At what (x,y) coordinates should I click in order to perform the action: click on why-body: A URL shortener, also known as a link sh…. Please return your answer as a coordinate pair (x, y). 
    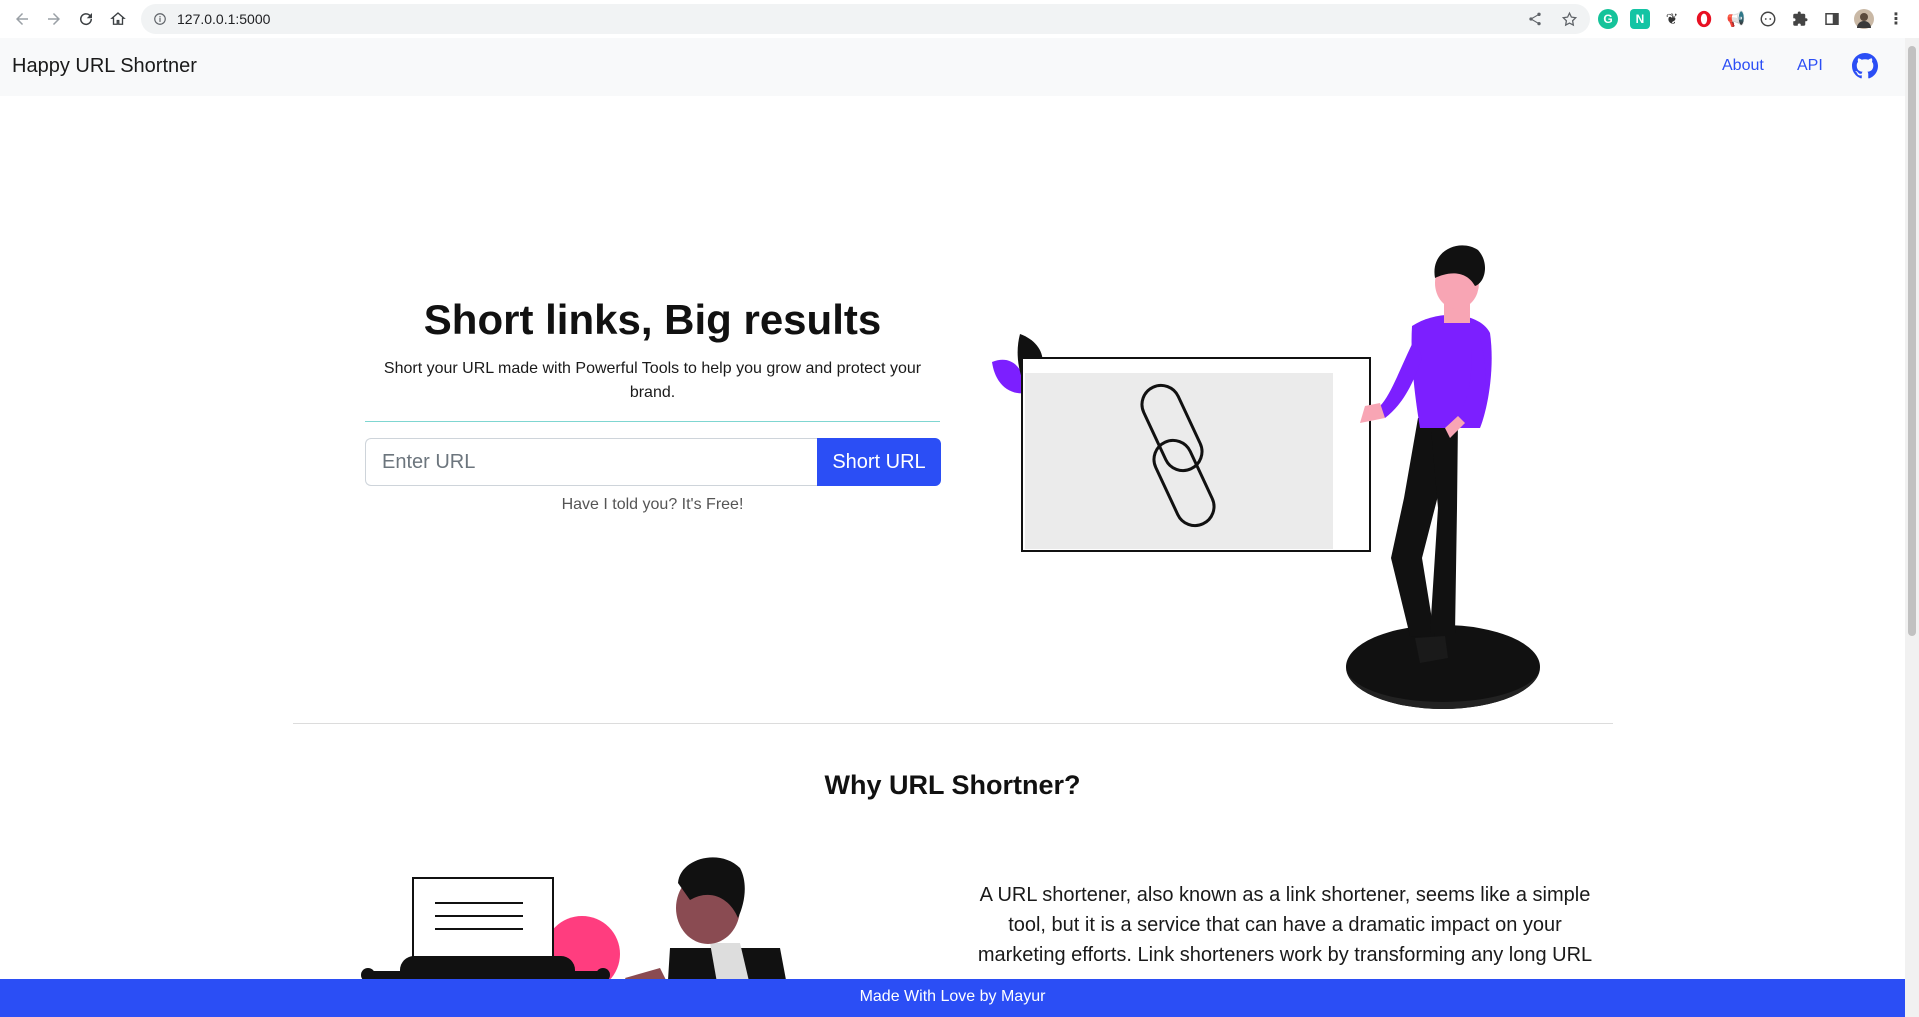
    Looking at the image, I should click on (1285, 925).